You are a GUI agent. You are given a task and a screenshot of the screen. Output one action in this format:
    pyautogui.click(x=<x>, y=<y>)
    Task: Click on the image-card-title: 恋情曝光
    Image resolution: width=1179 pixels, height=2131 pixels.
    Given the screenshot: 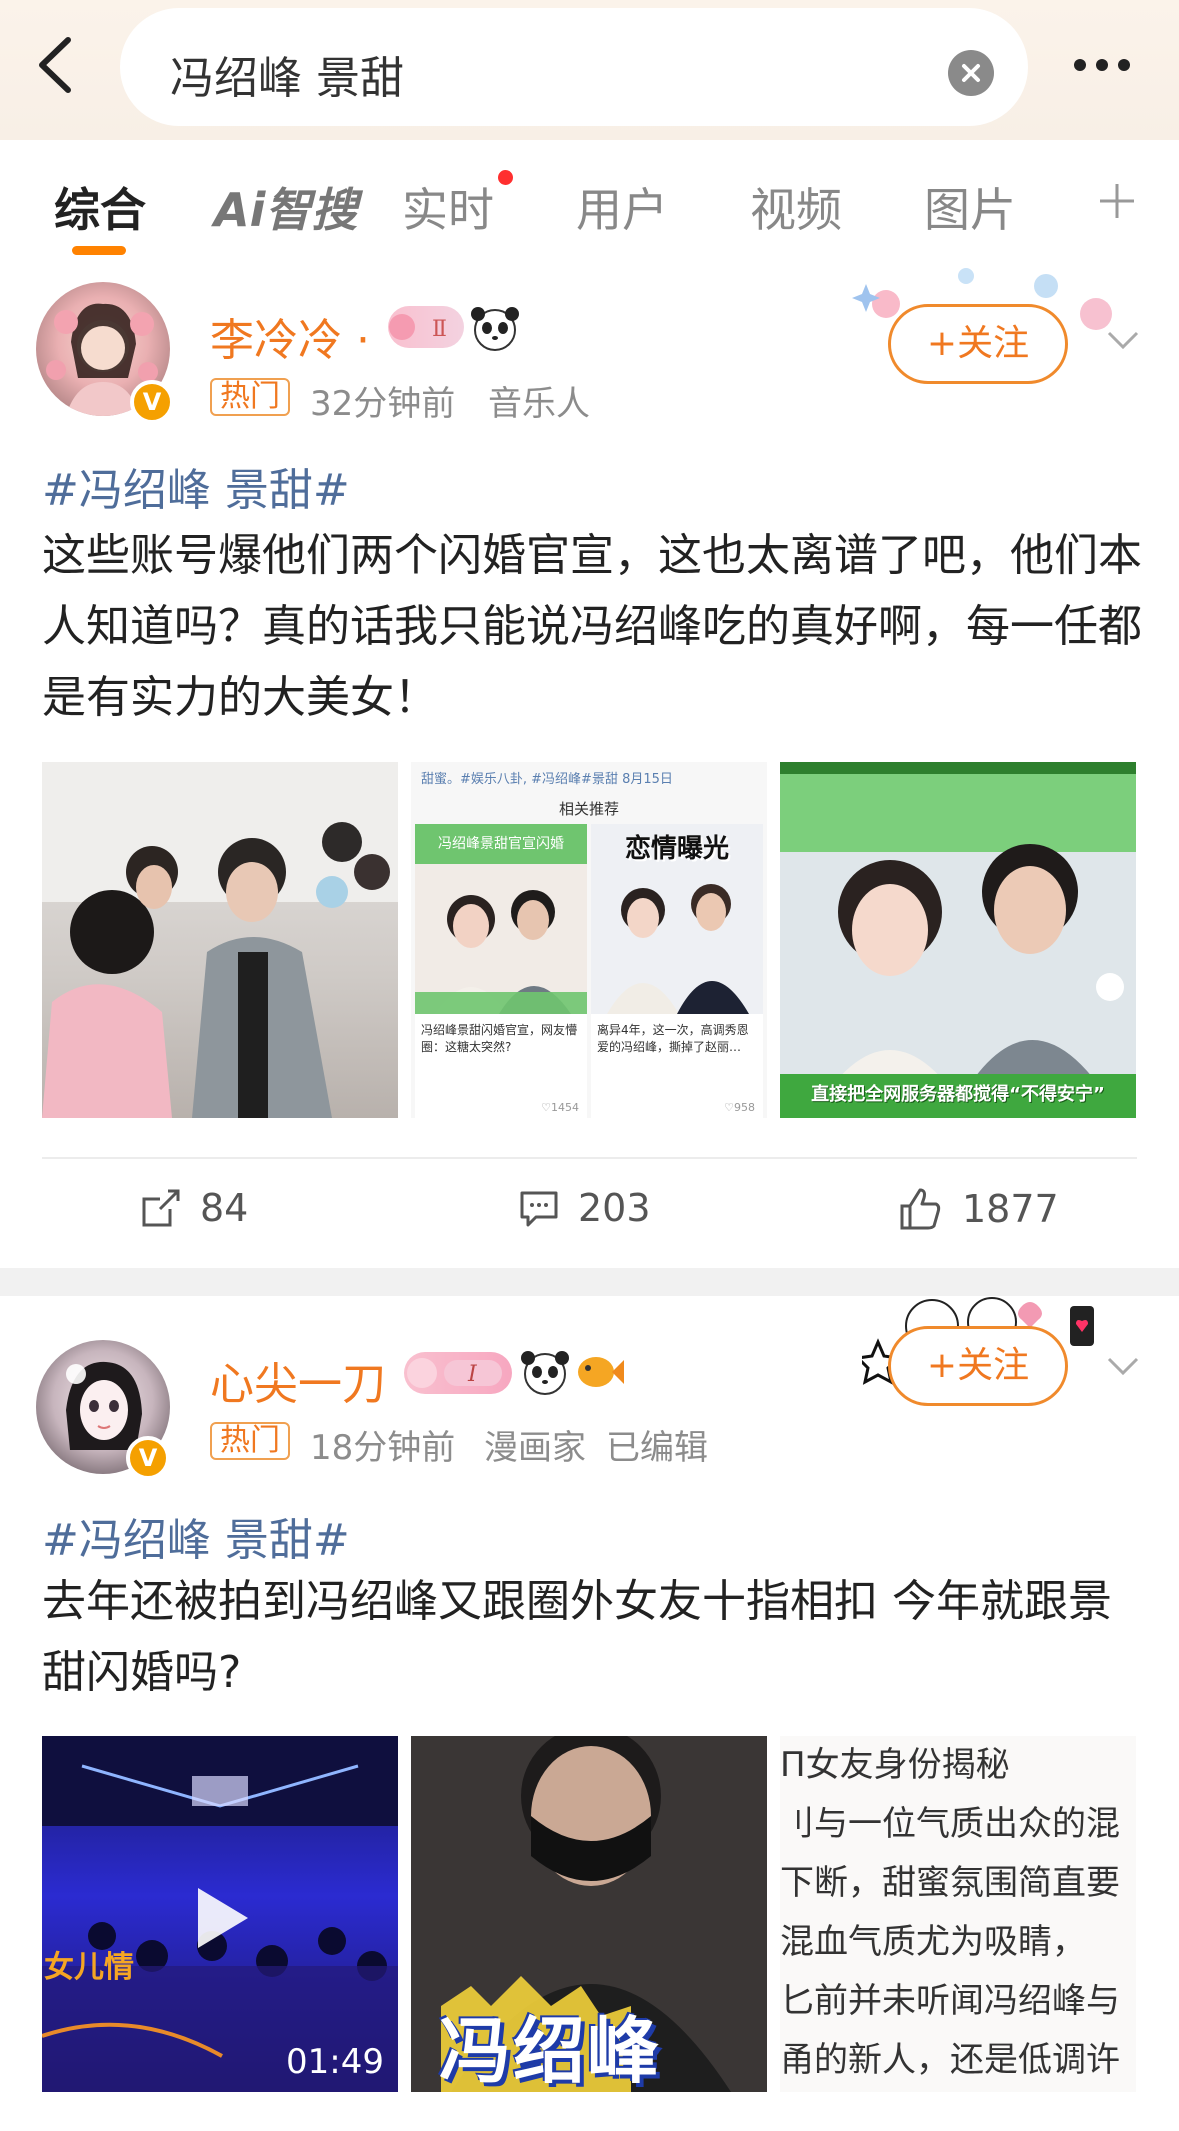 What is the action you would take?
    pyautogui.click(x=676, y=849)
    